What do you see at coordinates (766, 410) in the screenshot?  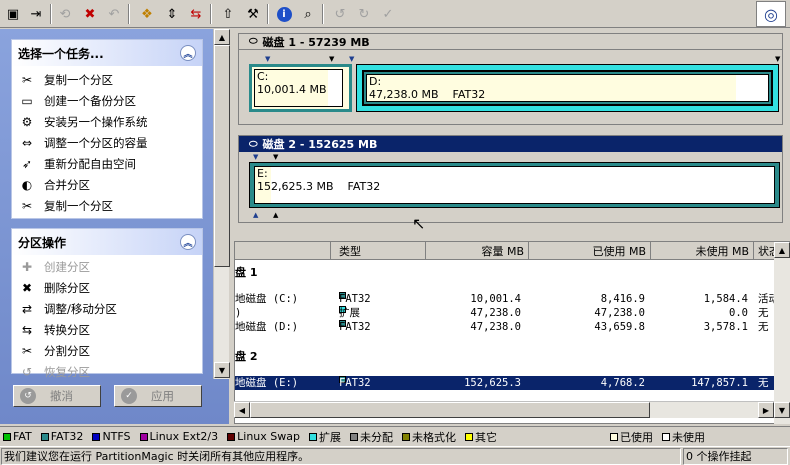 I see `scroll-right-icon: ▶` at bounding box center [766, 410].